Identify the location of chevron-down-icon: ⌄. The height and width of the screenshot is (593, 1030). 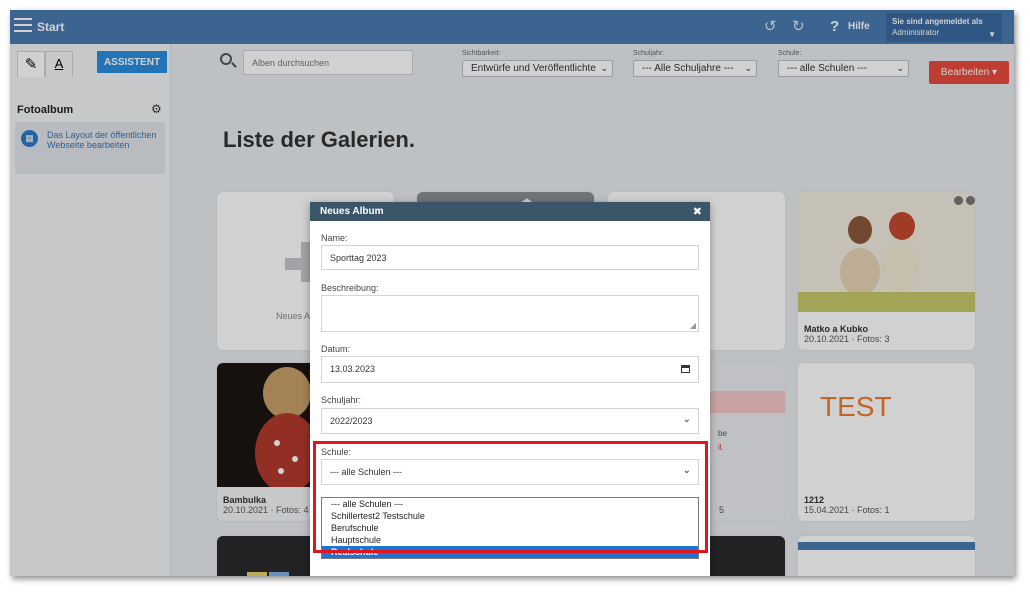
(686, 419).